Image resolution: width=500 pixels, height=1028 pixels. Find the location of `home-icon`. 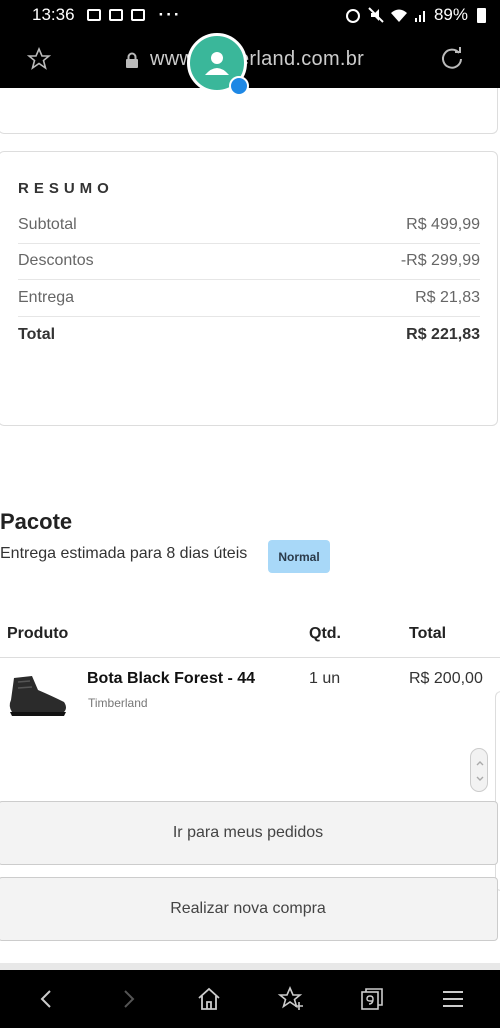

home-icon is located at coordinates (209, 999).